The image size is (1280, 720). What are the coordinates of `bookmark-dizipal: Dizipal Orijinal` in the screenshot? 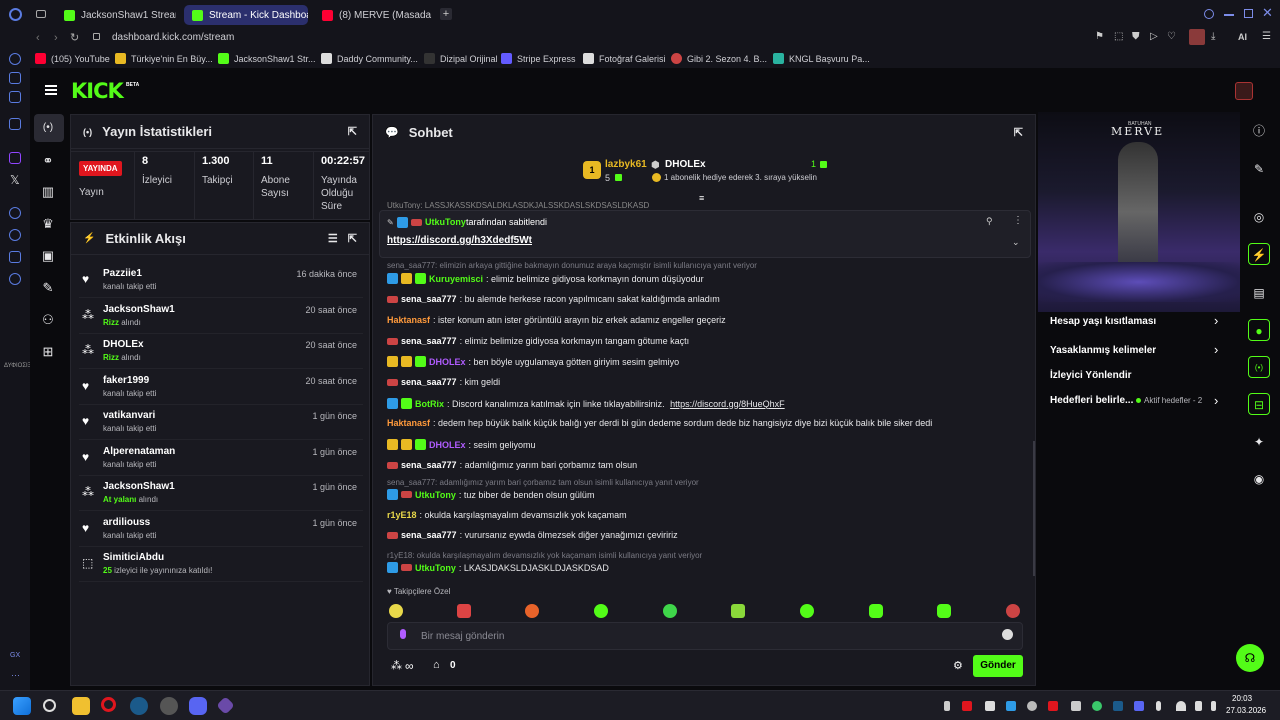 It's located at (461, 58).